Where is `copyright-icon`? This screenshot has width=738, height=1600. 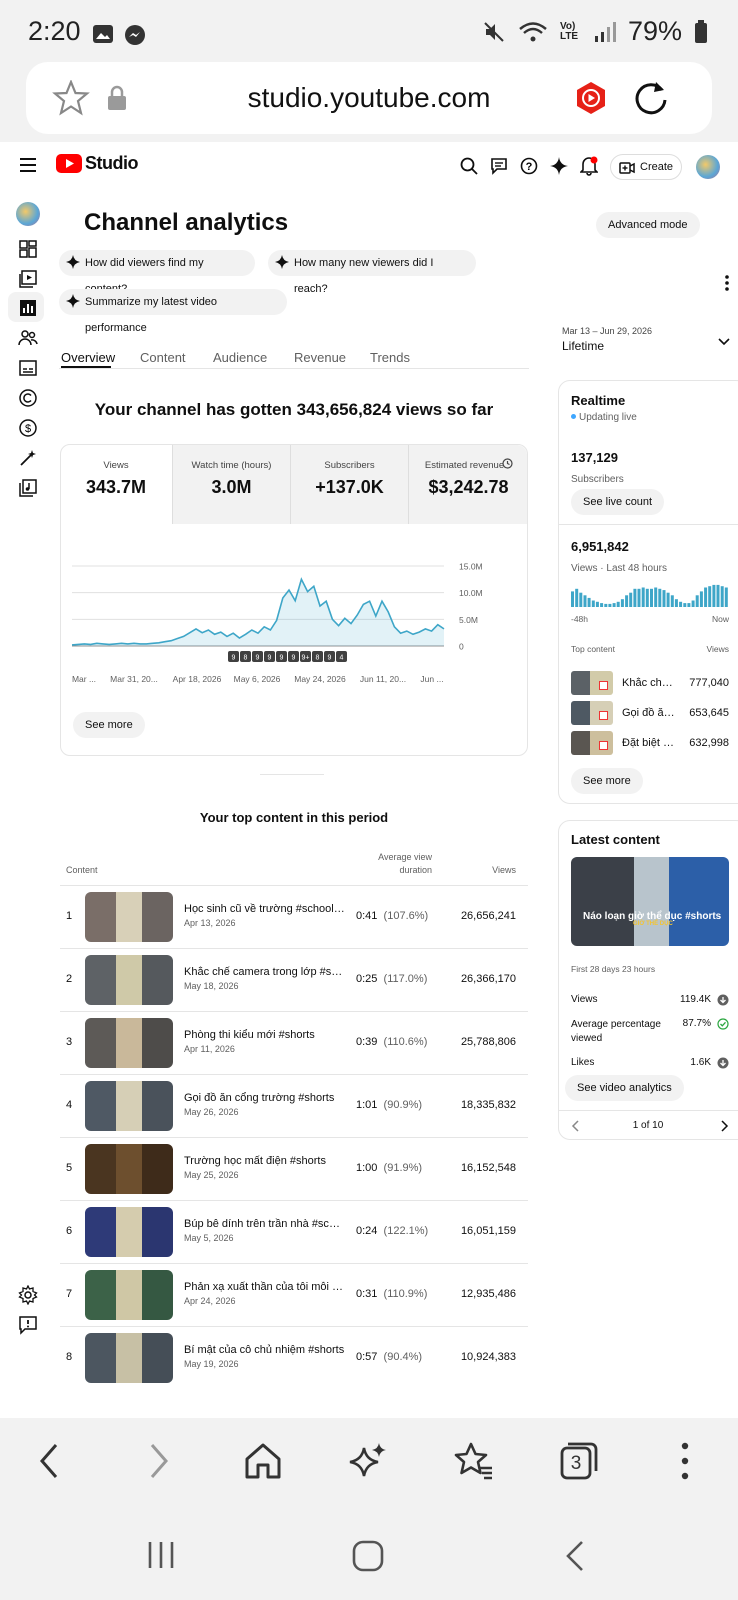
copyright-icon is located at coordinates (28, 398).